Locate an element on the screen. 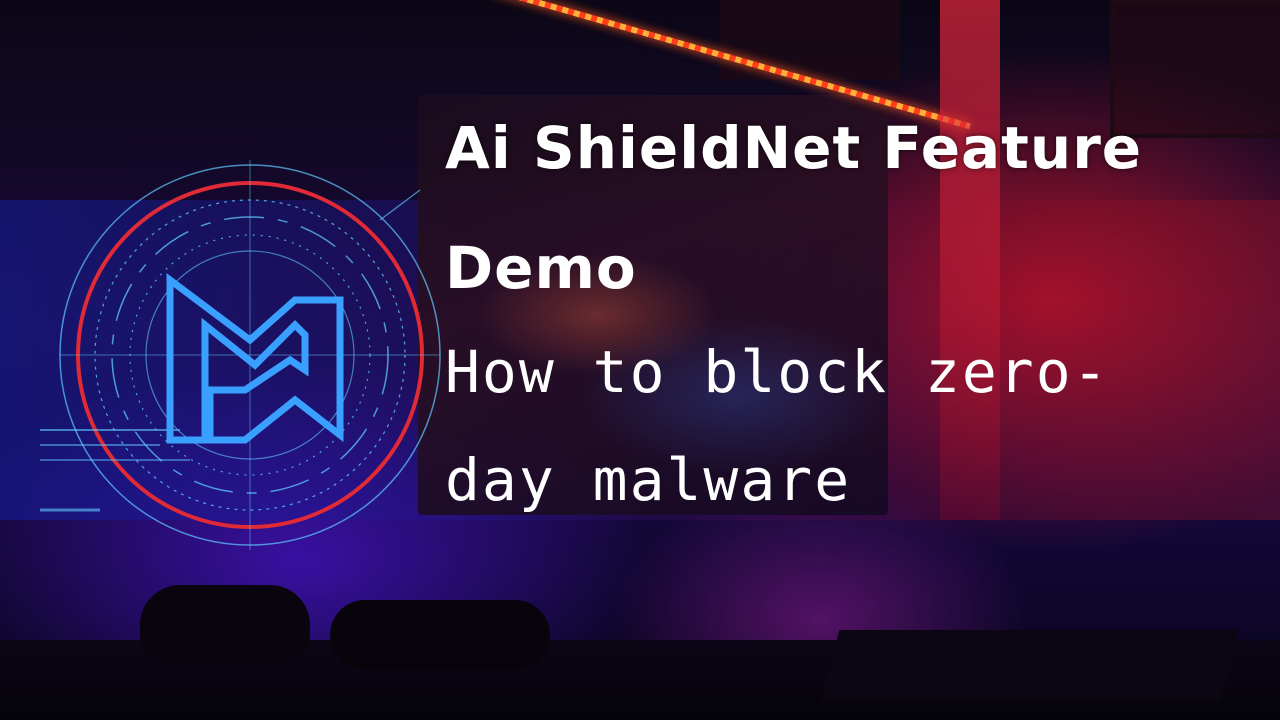  video-subtitle-line-1: How to block zero- is located at coordinates (777, 372).